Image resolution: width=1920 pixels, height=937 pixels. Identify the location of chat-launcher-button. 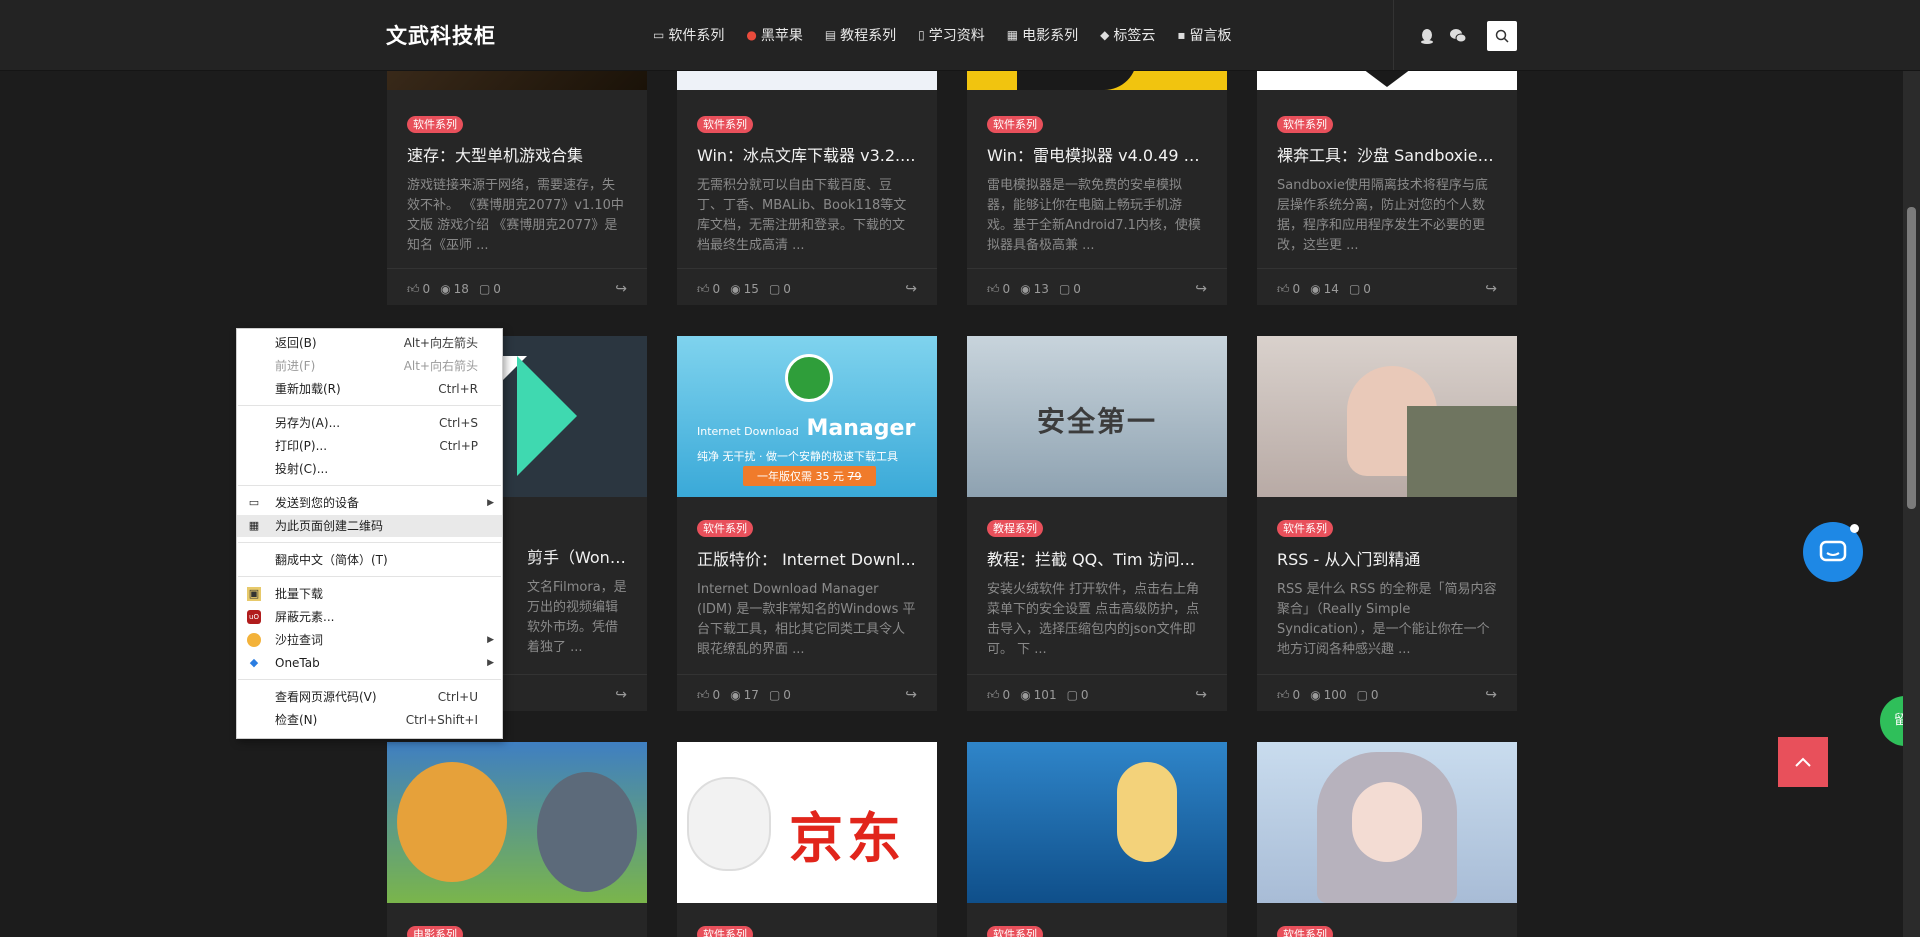
(1833, 552).